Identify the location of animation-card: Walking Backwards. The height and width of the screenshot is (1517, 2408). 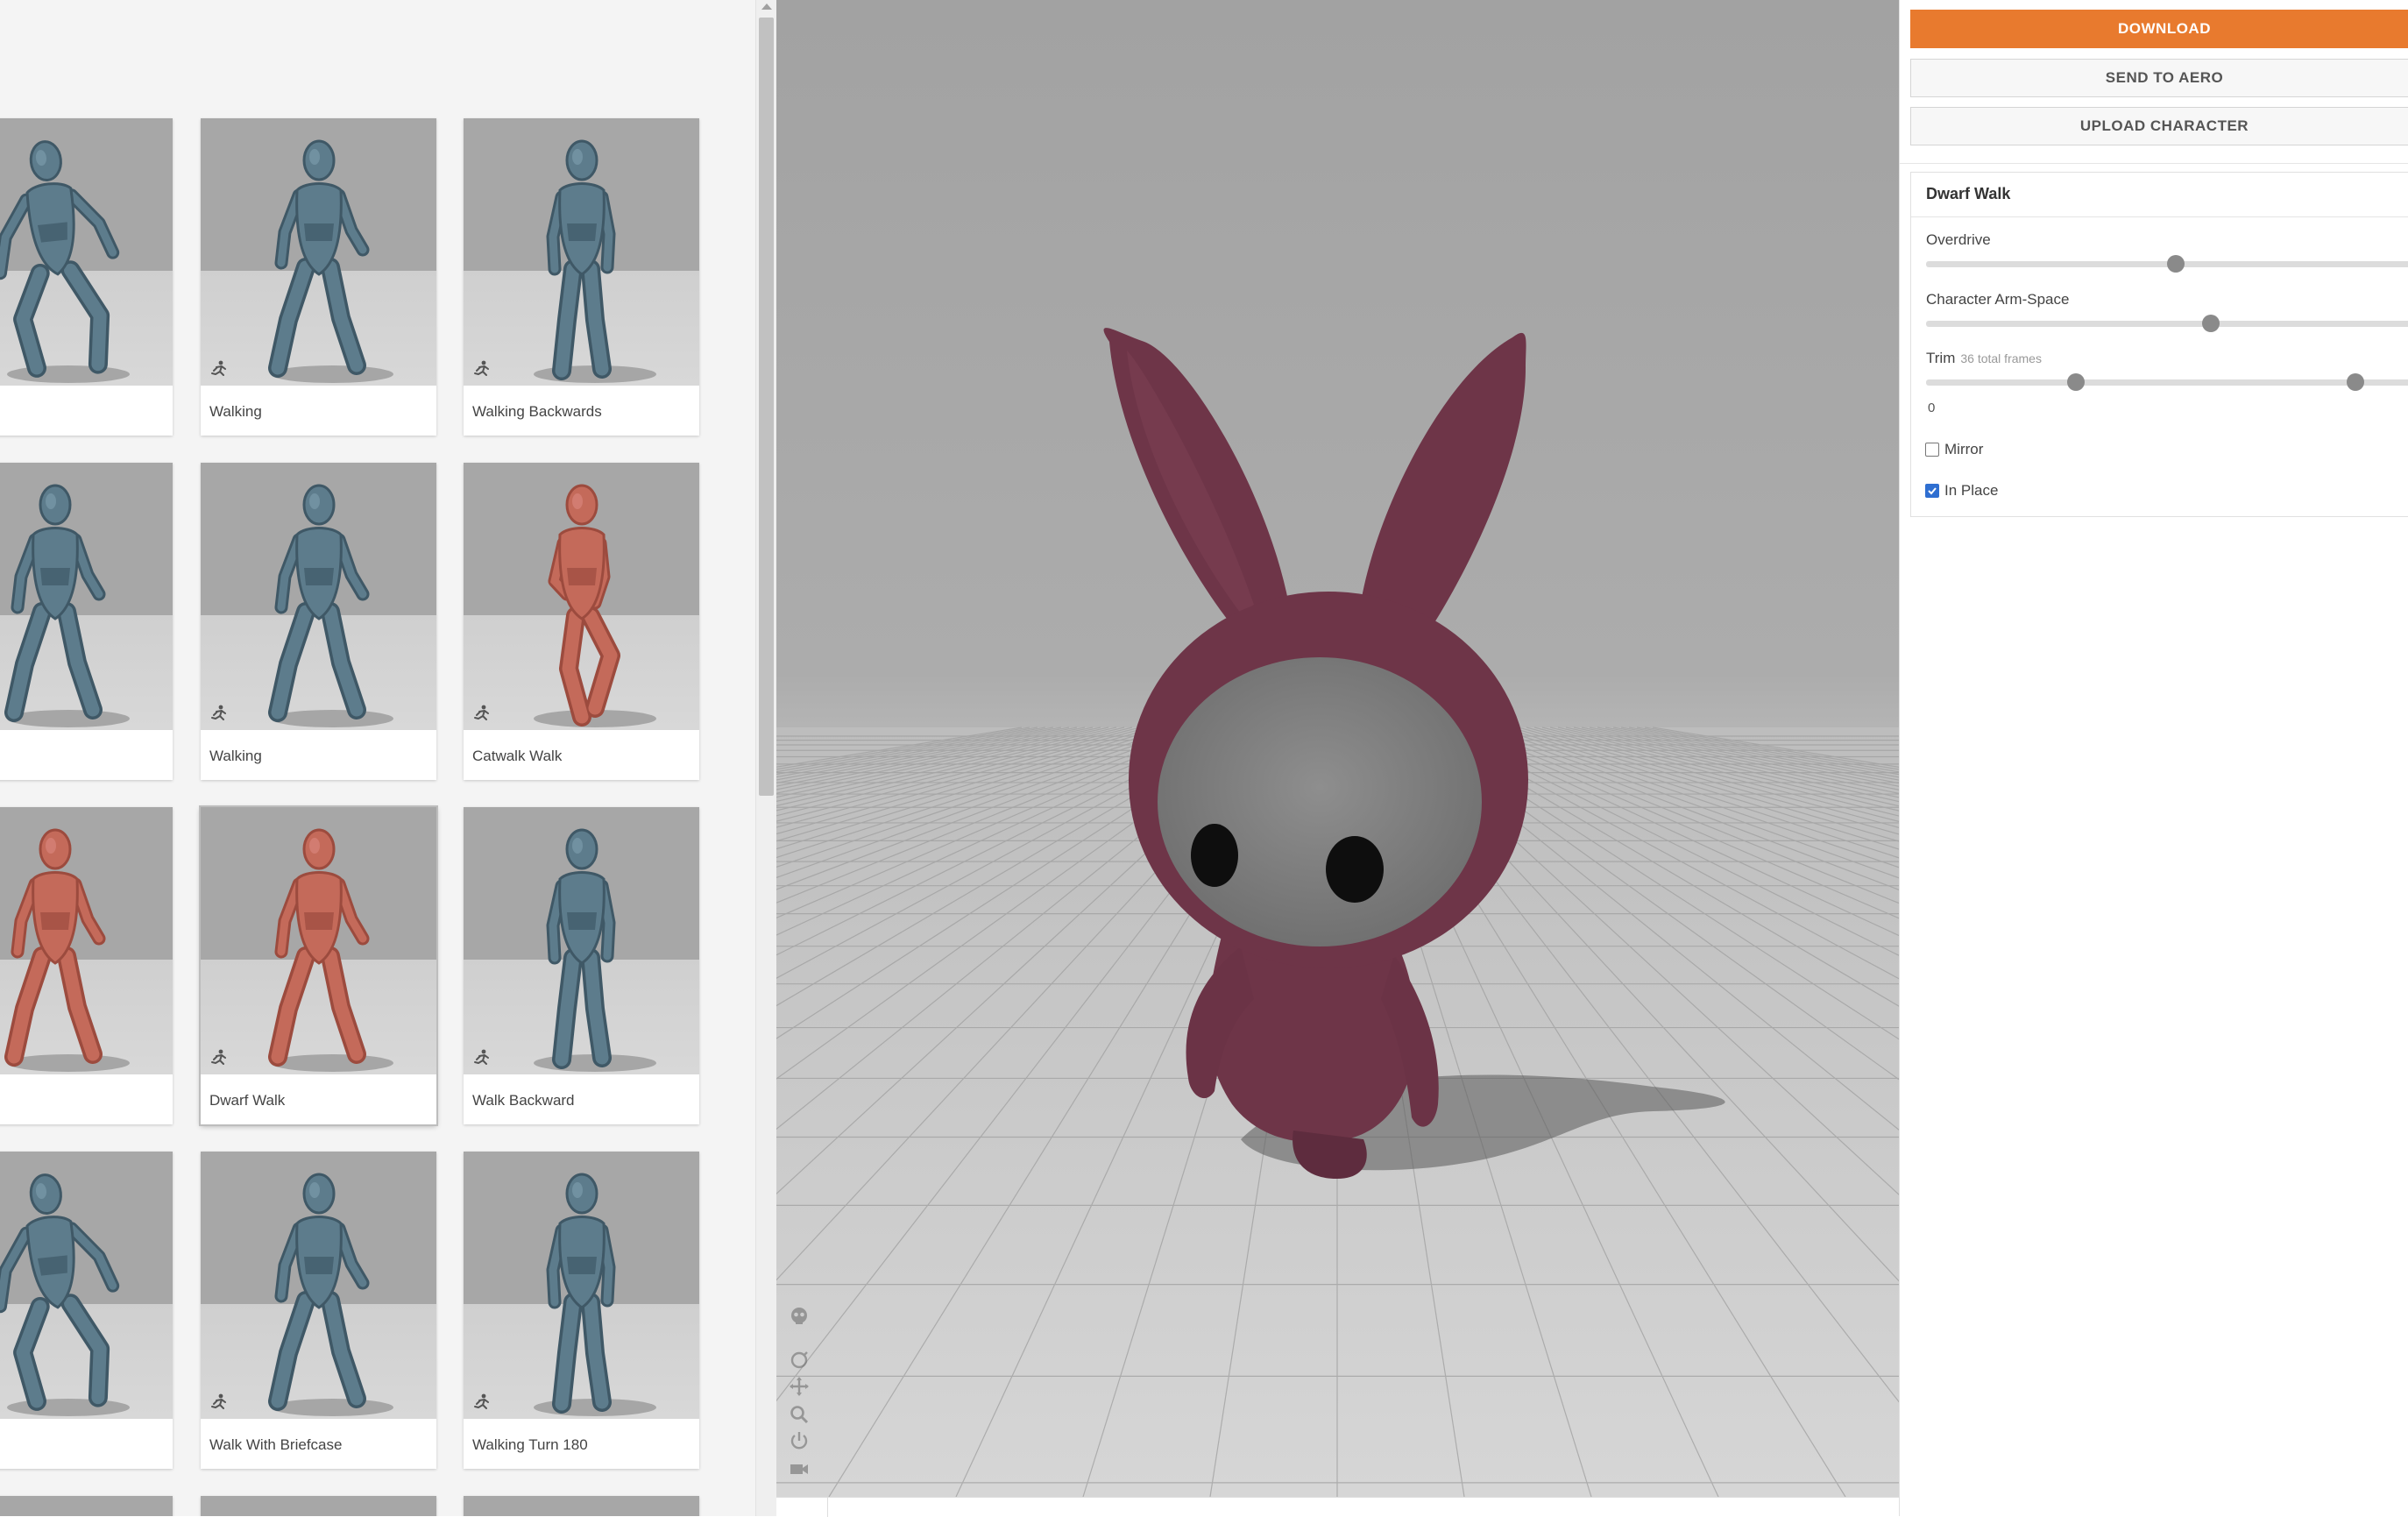
(581, 277).